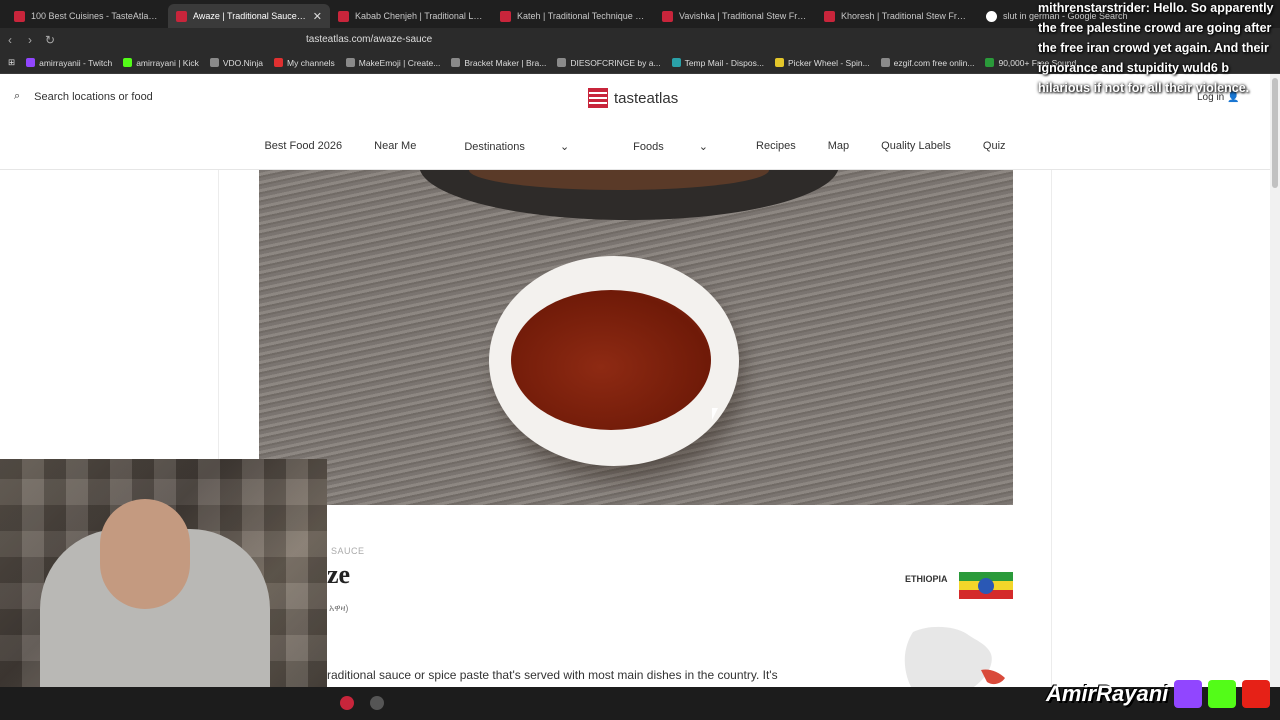  What do you see at coordinates (395, 146) in the screenshot?
I see `nav-item-near-me: Near Me` at bounding box center [395, 146].